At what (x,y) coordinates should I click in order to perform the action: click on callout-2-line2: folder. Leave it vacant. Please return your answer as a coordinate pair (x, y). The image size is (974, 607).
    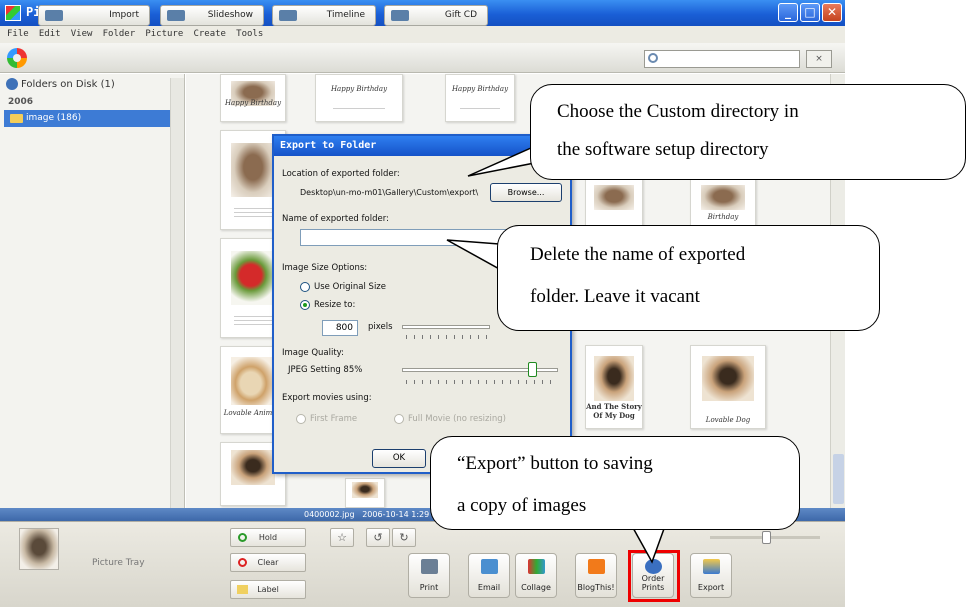
    Looking at the image, I should click on (615, 296).